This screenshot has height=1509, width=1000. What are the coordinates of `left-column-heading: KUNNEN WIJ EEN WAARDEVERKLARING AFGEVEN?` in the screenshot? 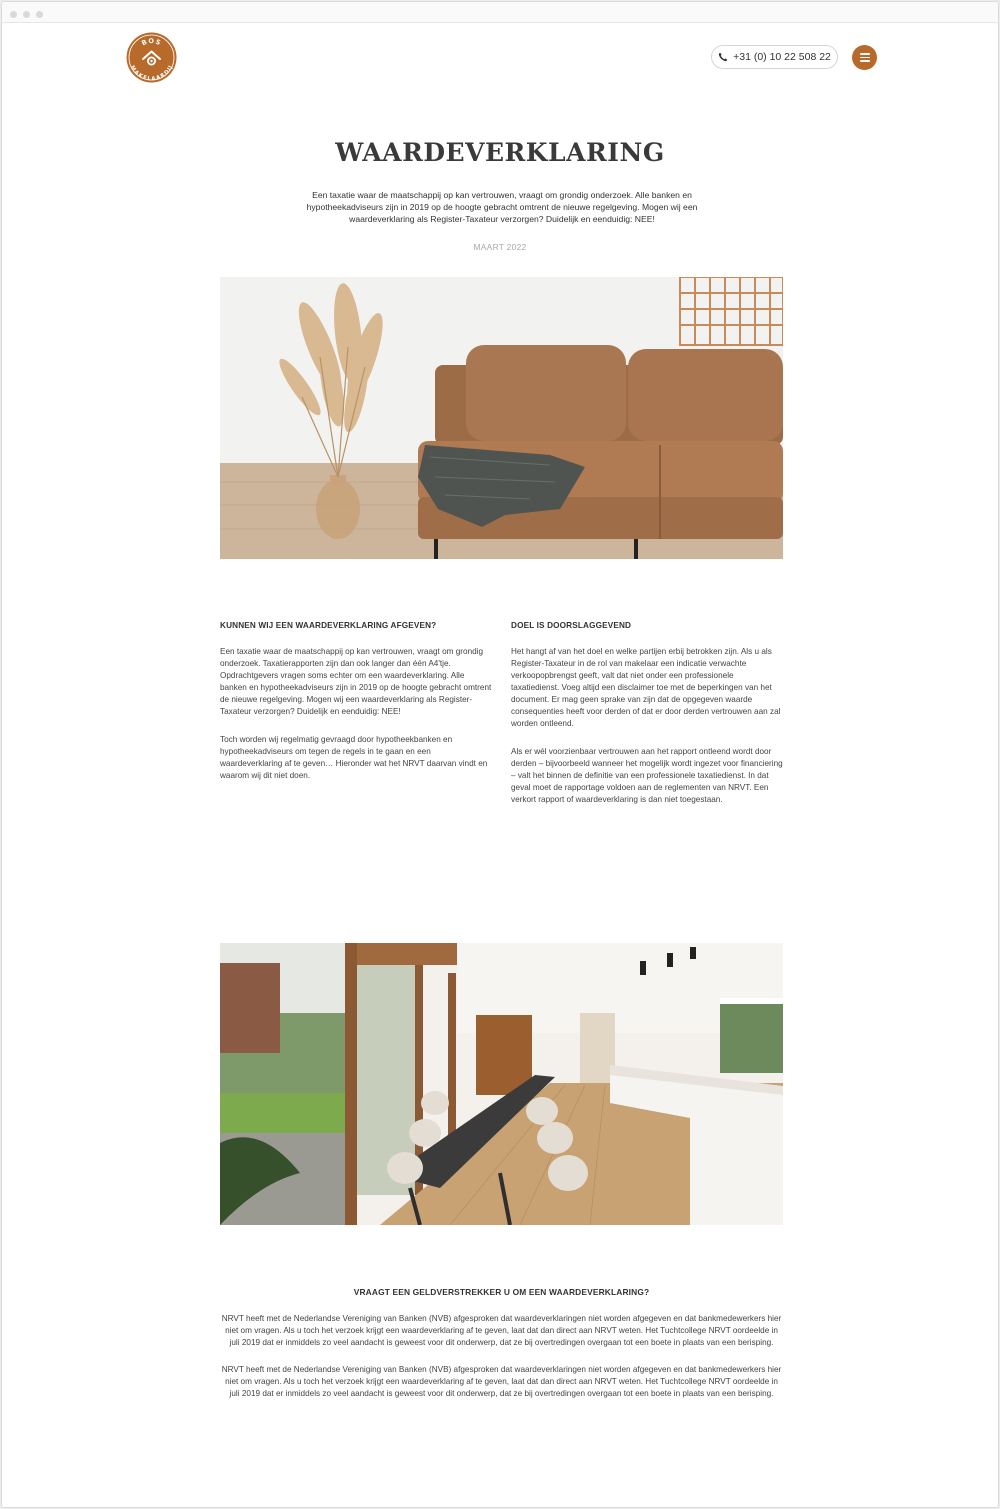 It's located at (328, 625).